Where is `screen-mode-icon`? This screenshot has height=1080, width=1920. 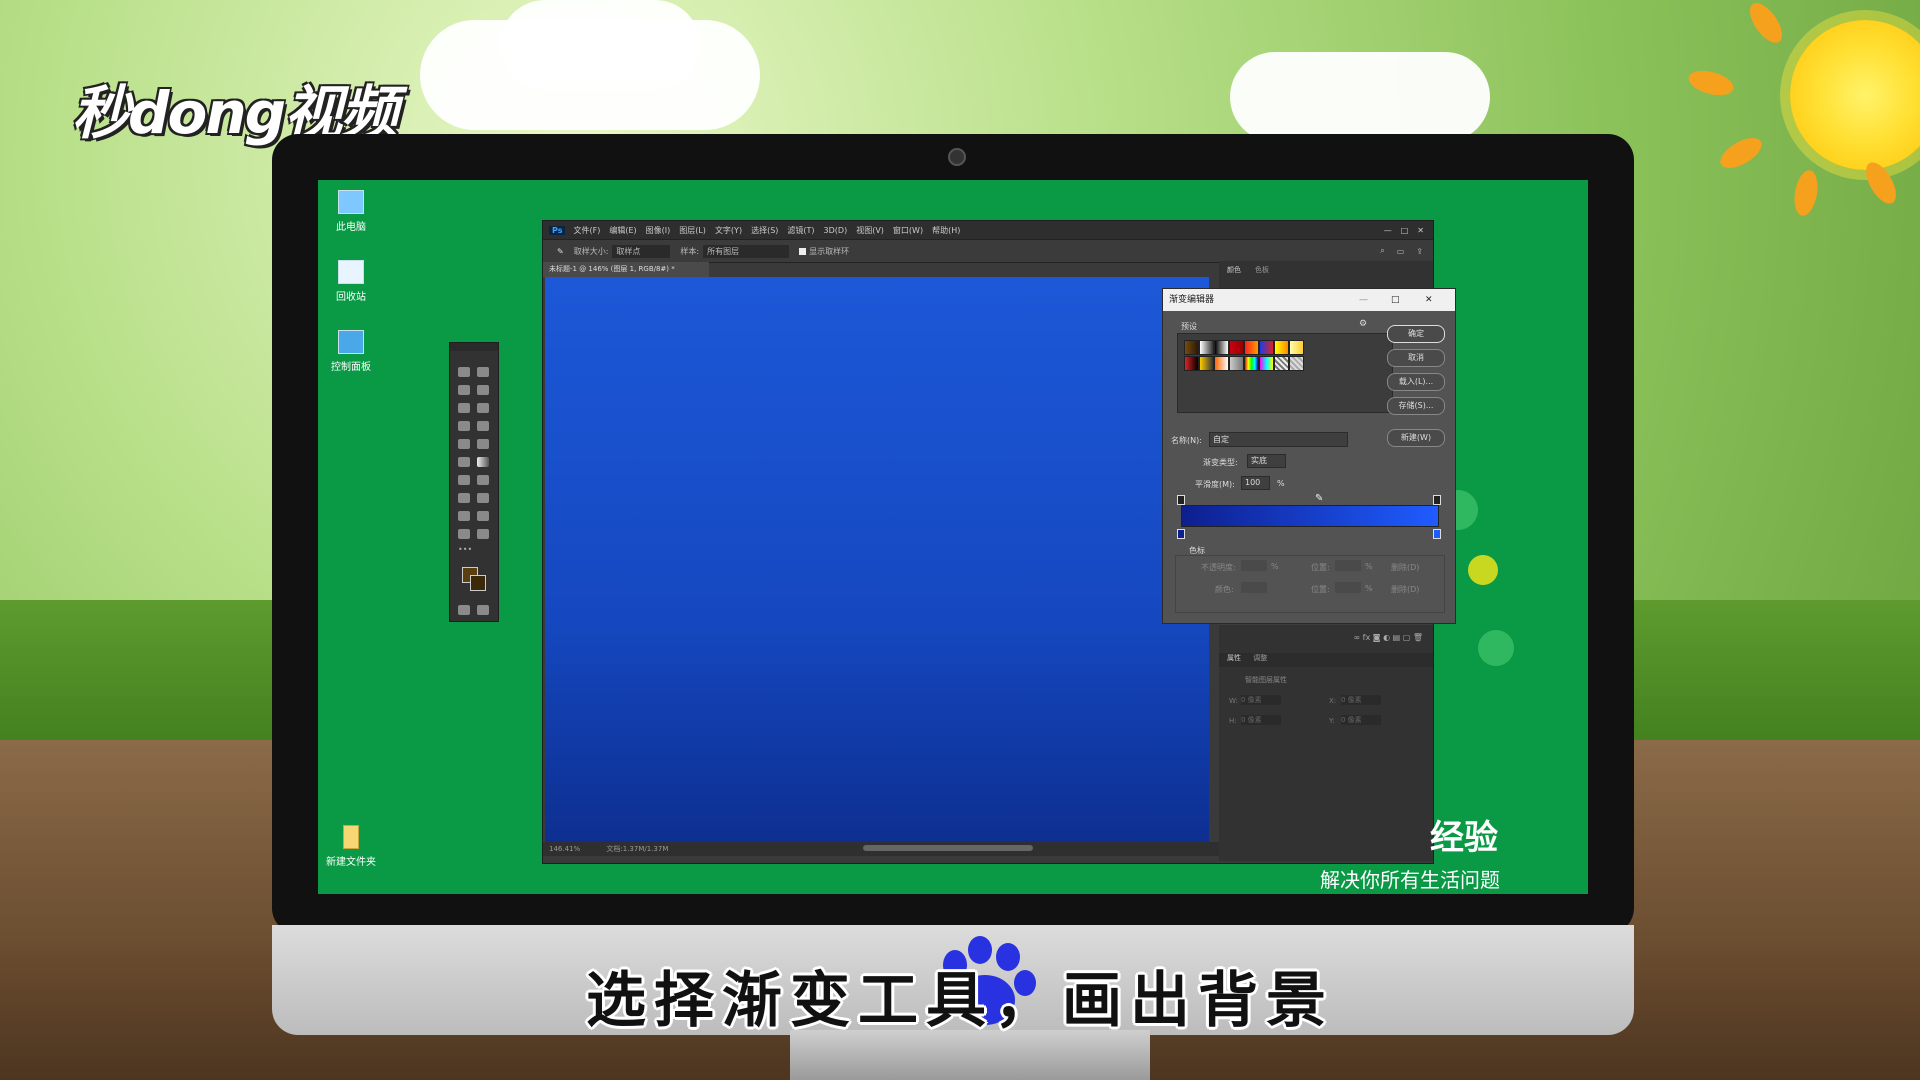 screen-mode-icon is located at coordinates (483, 610).